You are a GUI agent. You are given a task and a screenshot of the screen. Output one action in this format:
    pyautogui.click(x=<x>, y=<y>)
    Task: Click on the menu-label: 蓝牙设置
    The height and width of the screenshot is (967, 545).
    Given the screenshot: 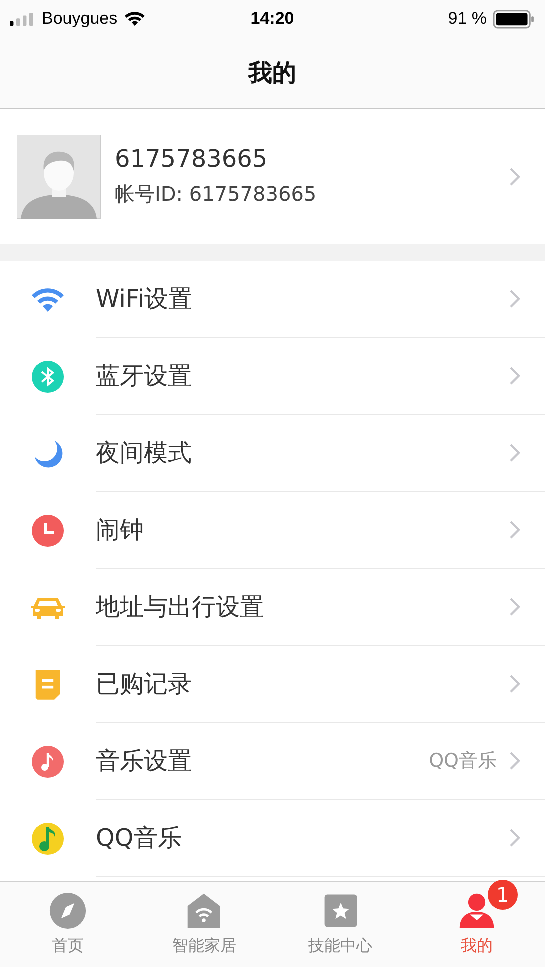 What is the action you would take?
    pyautogui.click(x=144, y=376)
    